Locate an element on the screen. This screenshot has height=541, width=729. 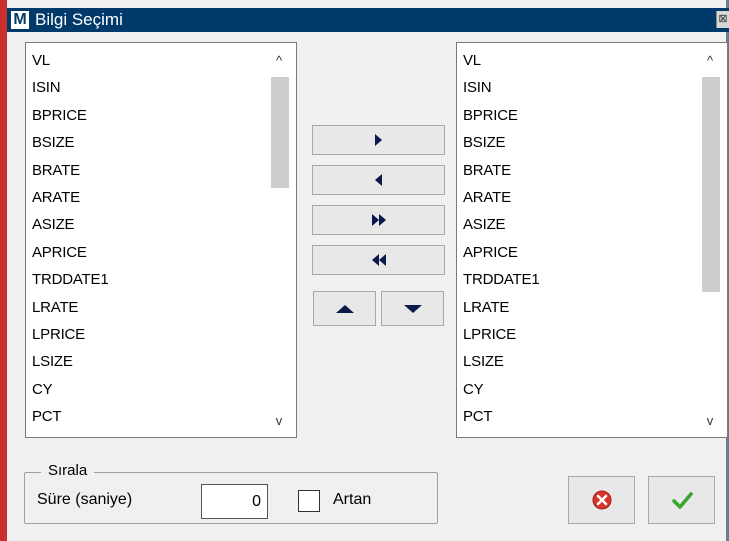
add-all-button is located at coordinates (378, 220).